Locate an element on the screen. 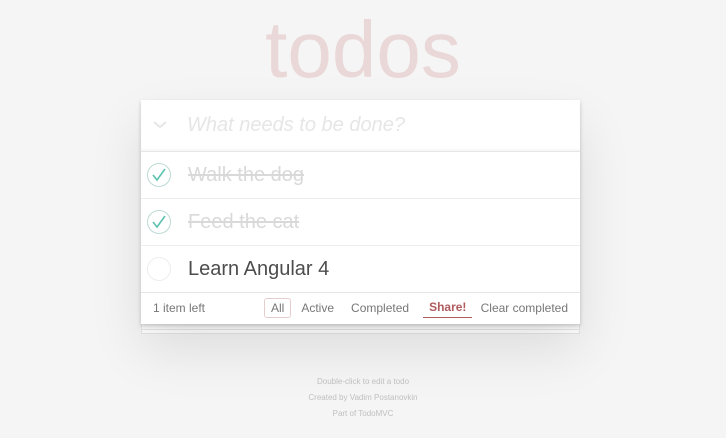 The image size is (726, 438). info-author: Created by Vadim Postanovkin is located at coordinates (363, 397).